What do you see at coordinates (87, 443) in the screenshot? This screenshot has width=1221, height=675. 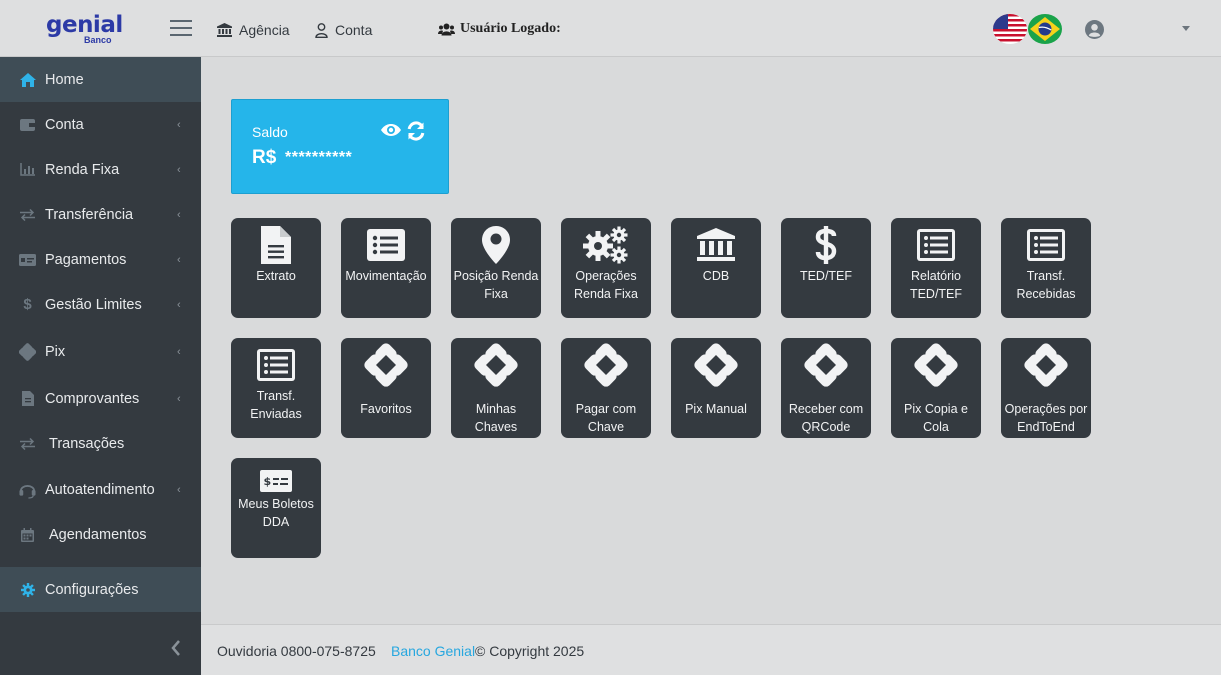 I see `sidebar-item-label: Transações` at bounding box center [87, 443].